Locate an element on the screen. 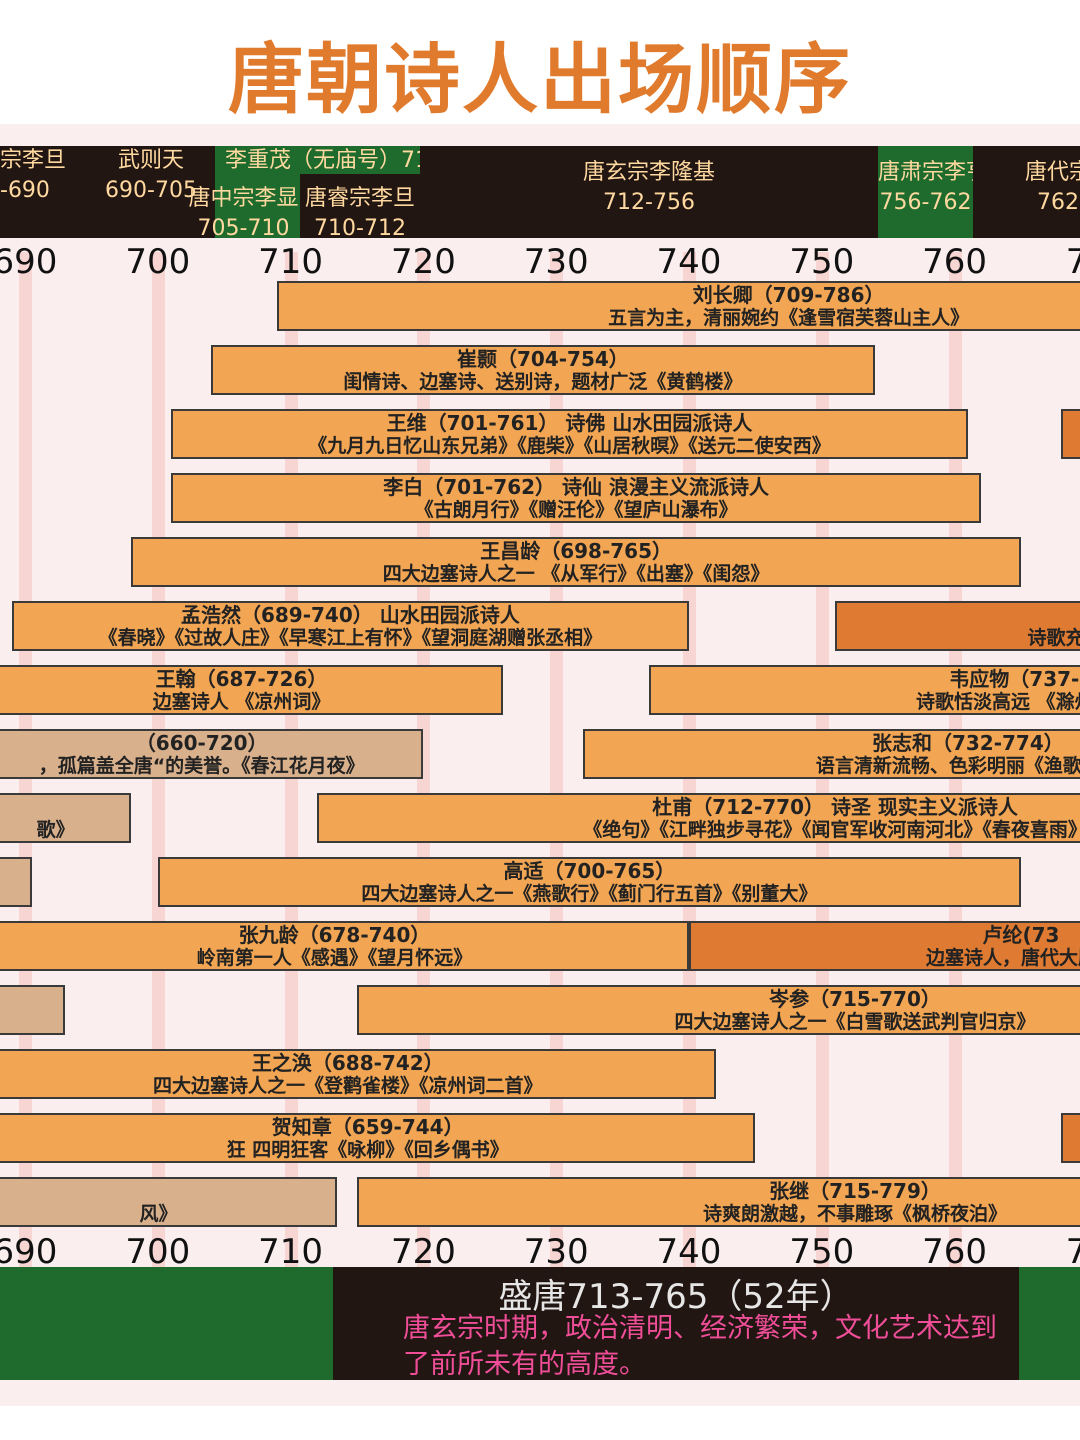  poet-works: 《绝句》《江畔独步寻花》《闻官军收河南河北》《春夜喜雨》 is located at coordinates (831, 830).